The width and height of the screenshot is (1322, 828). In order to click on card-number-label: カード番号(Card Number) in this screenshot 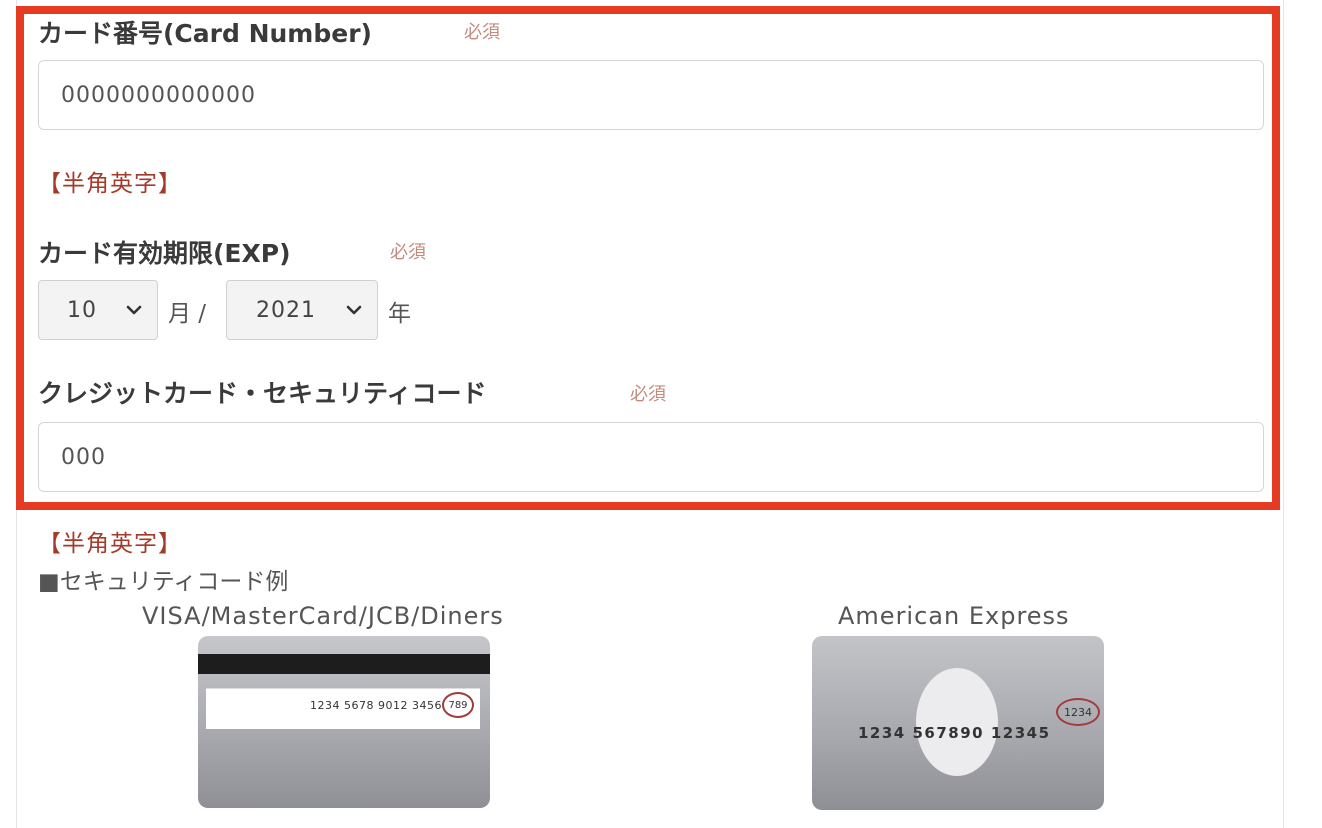, I will do `click(205, 33)`.